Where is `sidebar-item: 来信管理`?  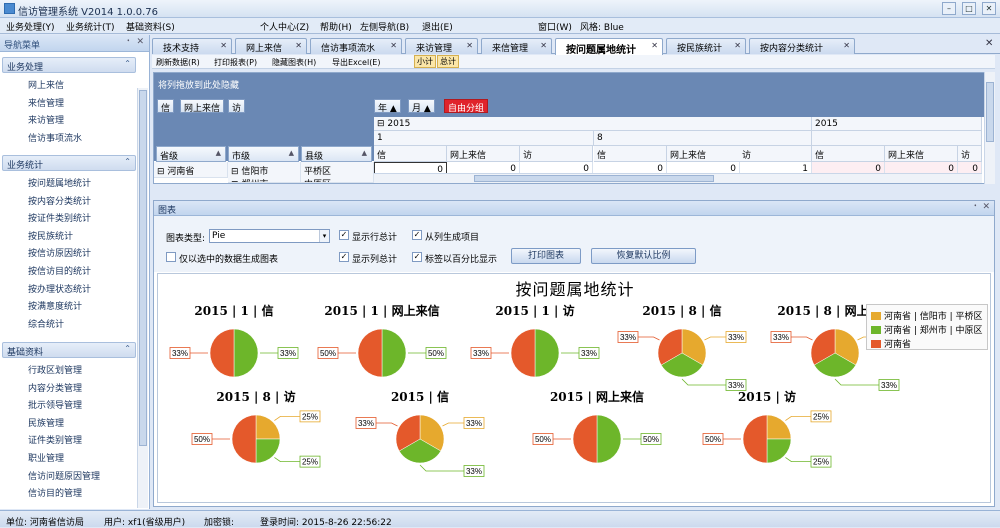
sidebar-item: 来信管理 is located at coordinates (46, 102).